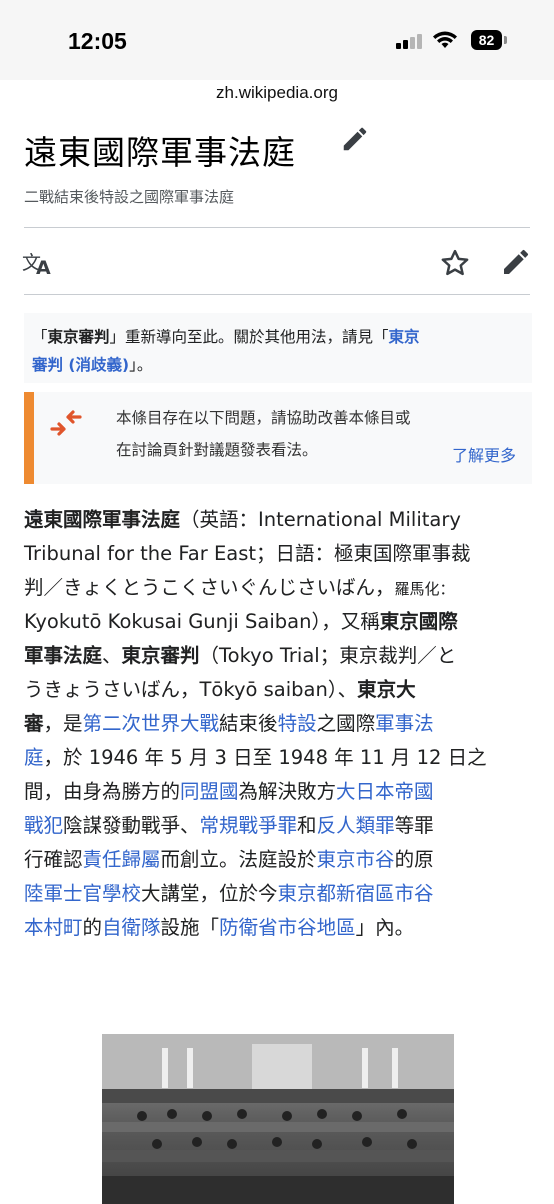 This screenshot has height=1204, width=554. Describe the element at coordinates (277, 294) in the screenshot. I see `toolbar-divider` at that location.